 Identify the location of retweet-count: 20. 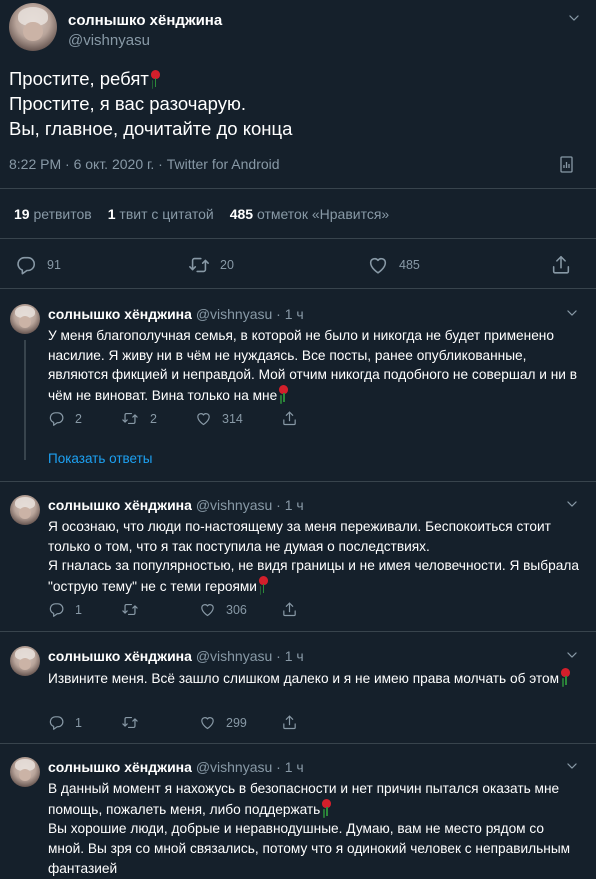
(227, 265).